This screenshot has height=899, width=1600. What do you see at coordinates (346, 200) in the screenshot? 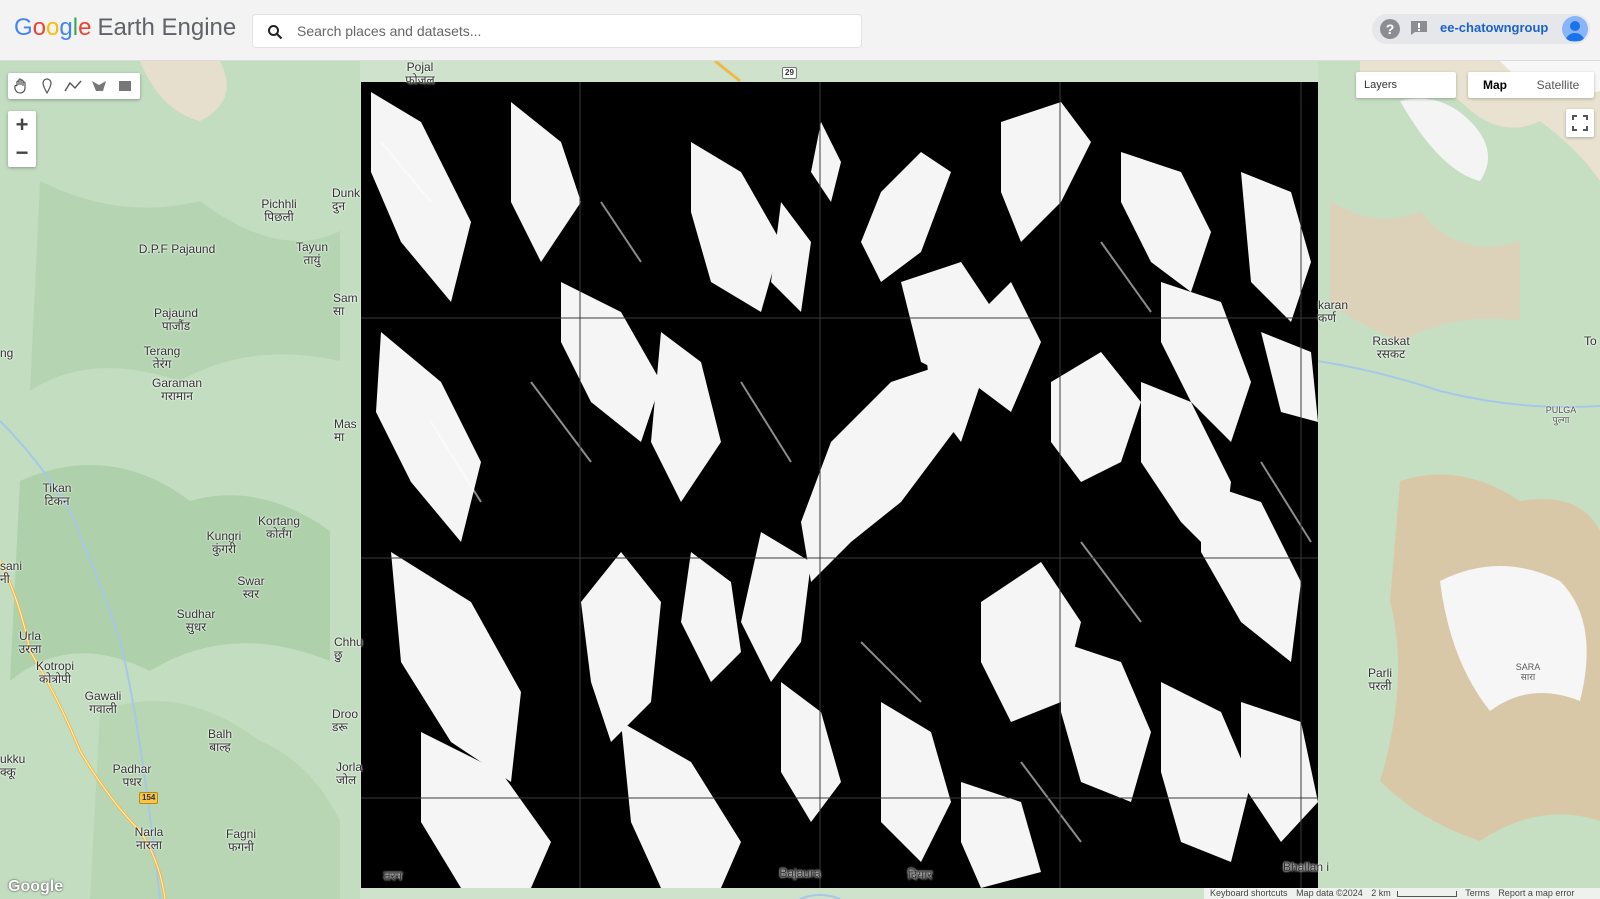
I see `place-label: Dunk दुन` at bounding box center [346, 200].